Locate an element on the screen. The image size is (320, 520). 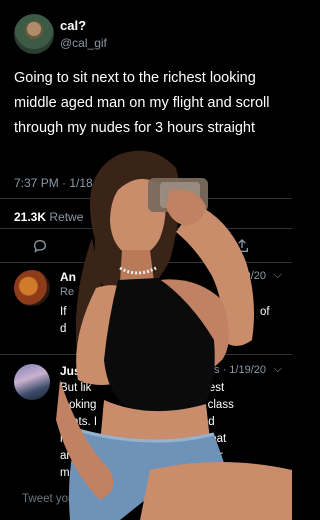
reply-input-placeholder: Tweet your is located at coordinates (50, 499).